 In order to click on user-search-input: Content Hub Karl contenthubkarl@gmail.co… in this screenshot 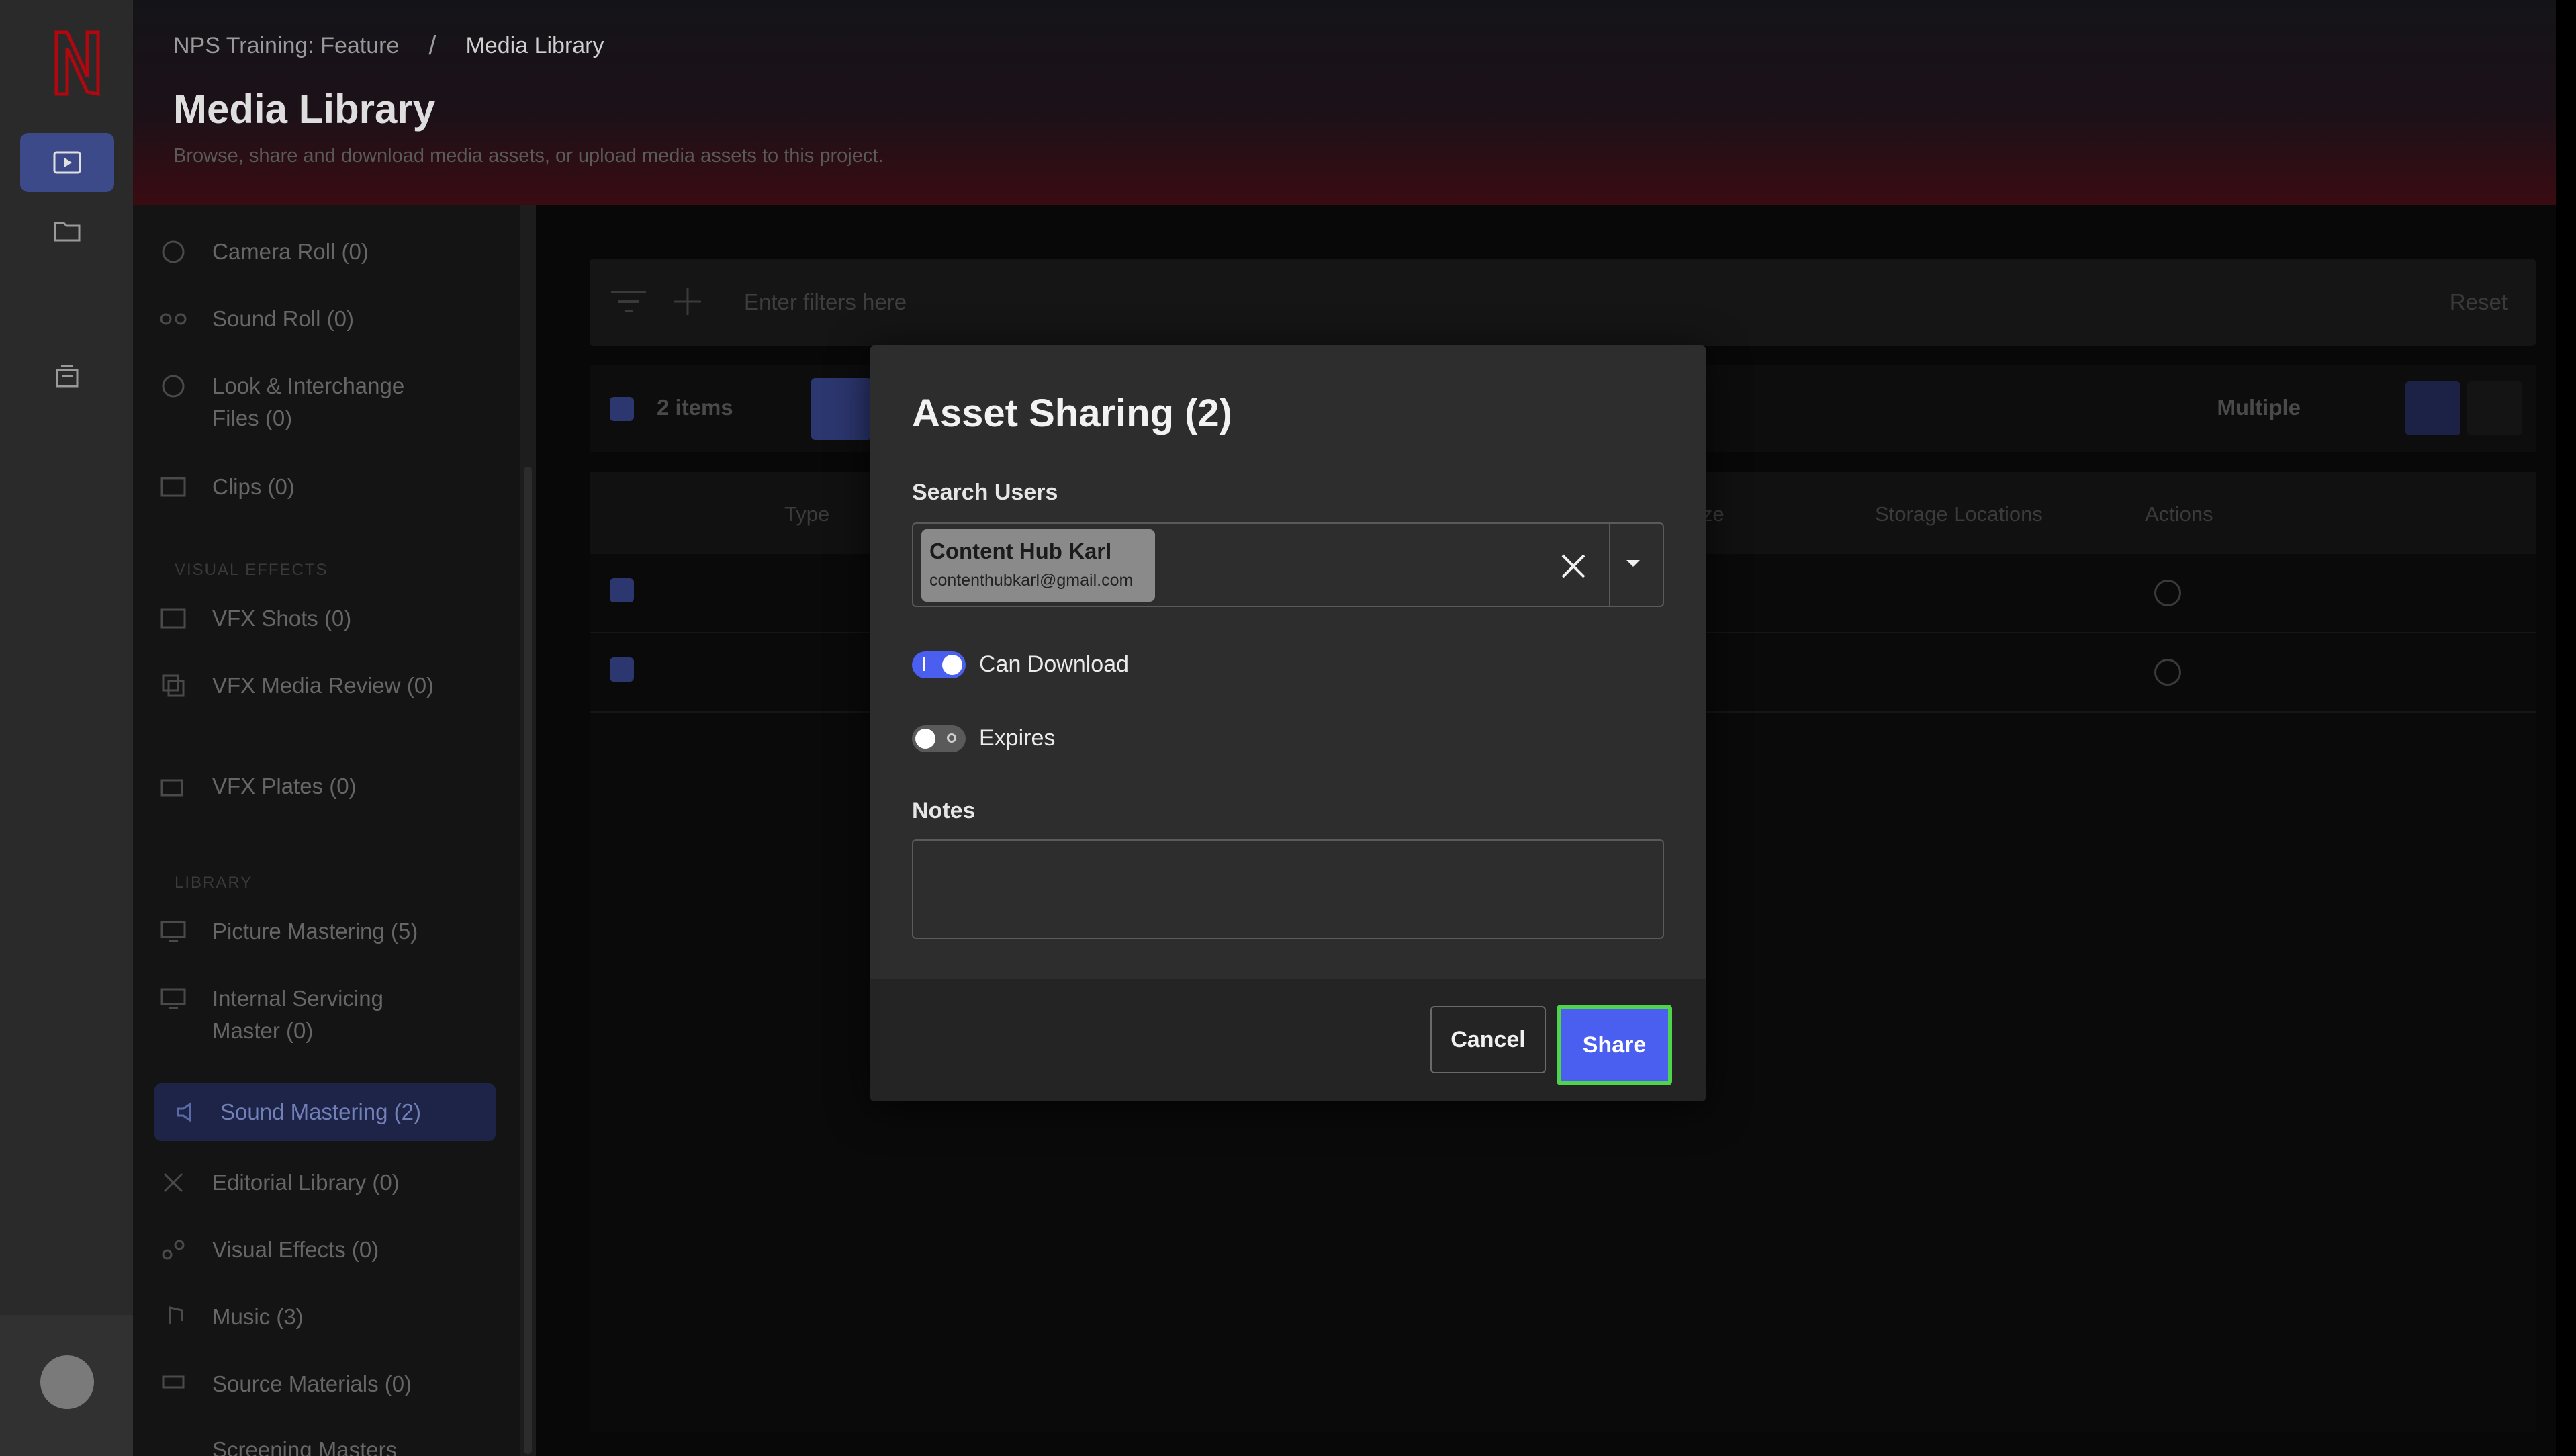, I will do `click(1288, 564)`.